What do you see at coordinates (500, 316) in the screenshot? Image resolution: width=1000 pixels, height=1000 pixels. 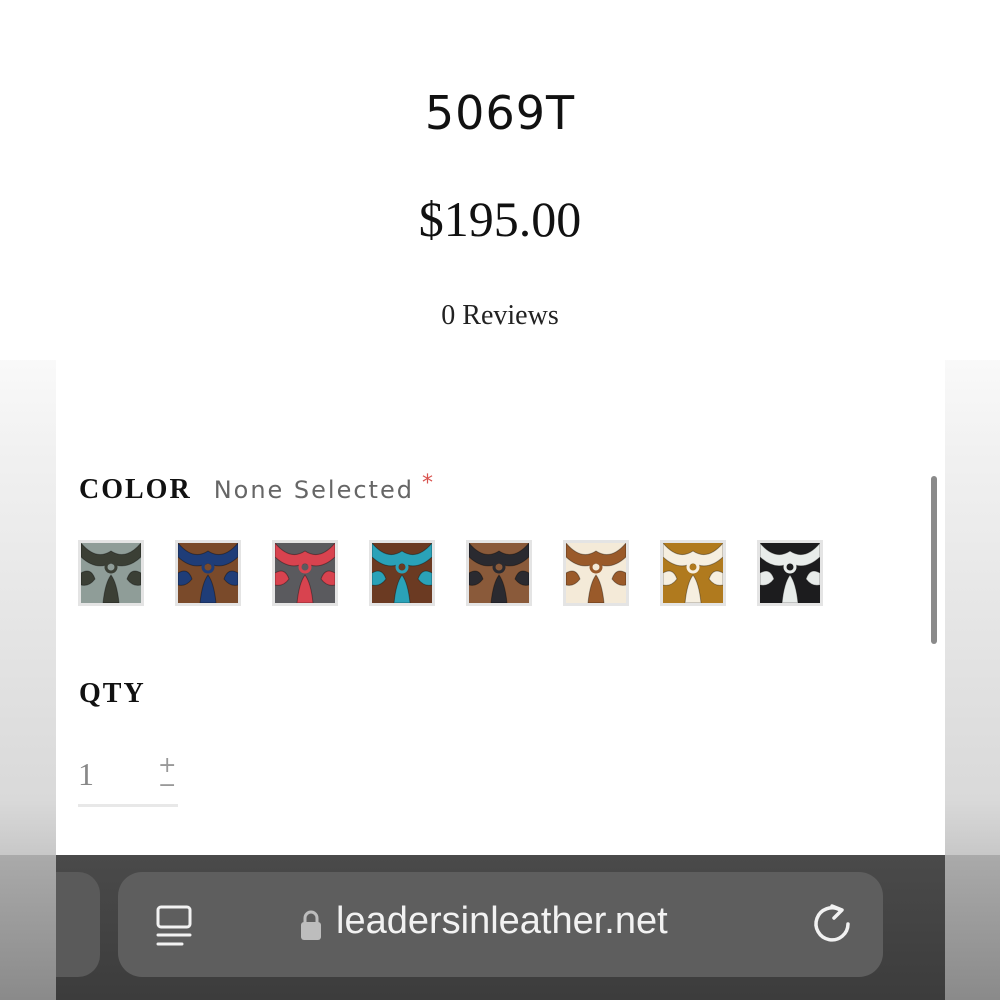 I see `reviews-link: 0 Reviews` at bounding box center [500, 316].